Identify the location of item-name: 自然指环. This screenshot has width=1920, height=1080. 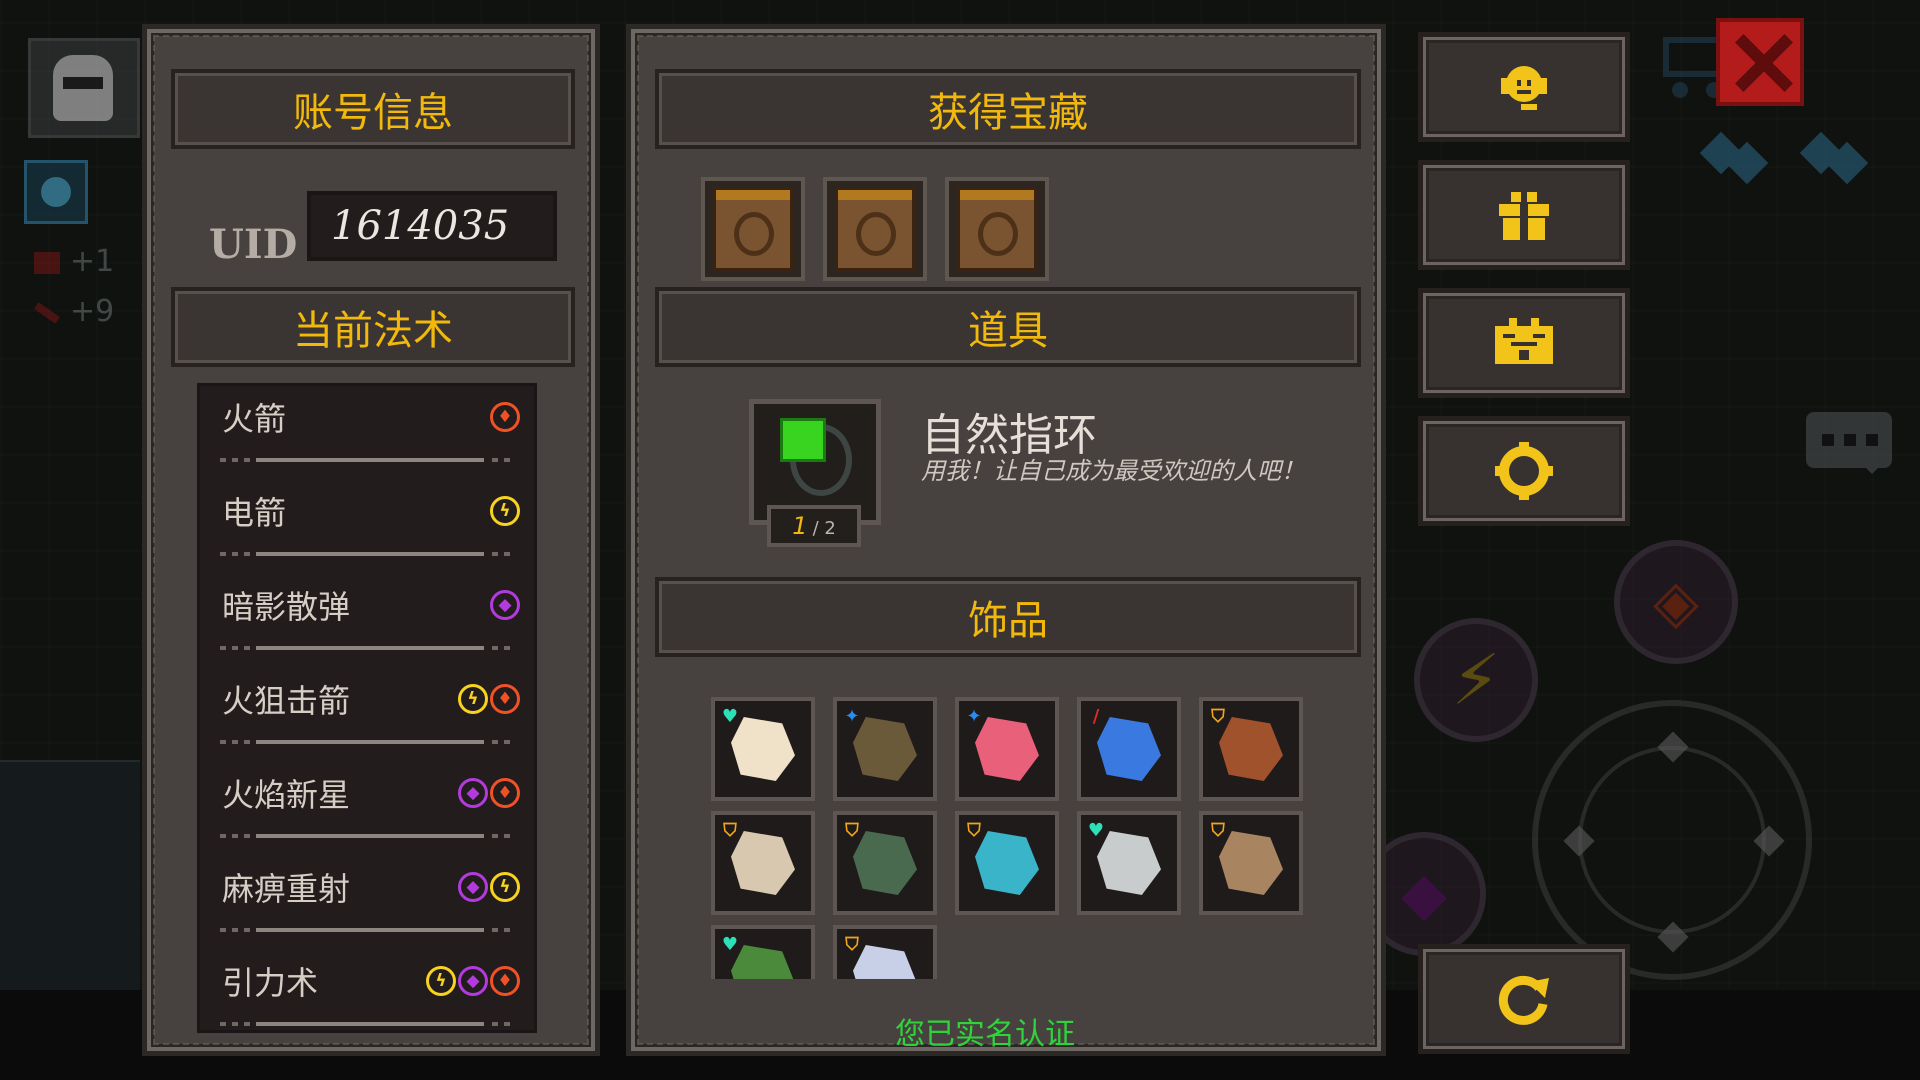
(1009, 435).